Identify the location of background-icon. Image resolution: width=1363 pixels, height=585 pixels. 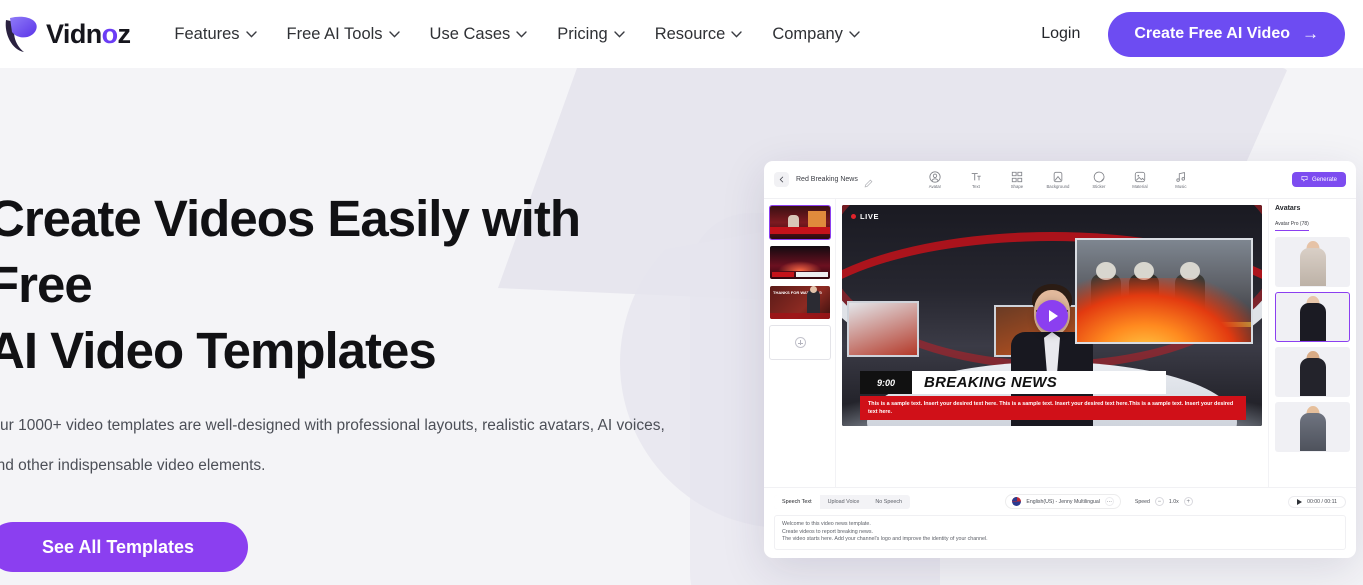
(1058, 176).